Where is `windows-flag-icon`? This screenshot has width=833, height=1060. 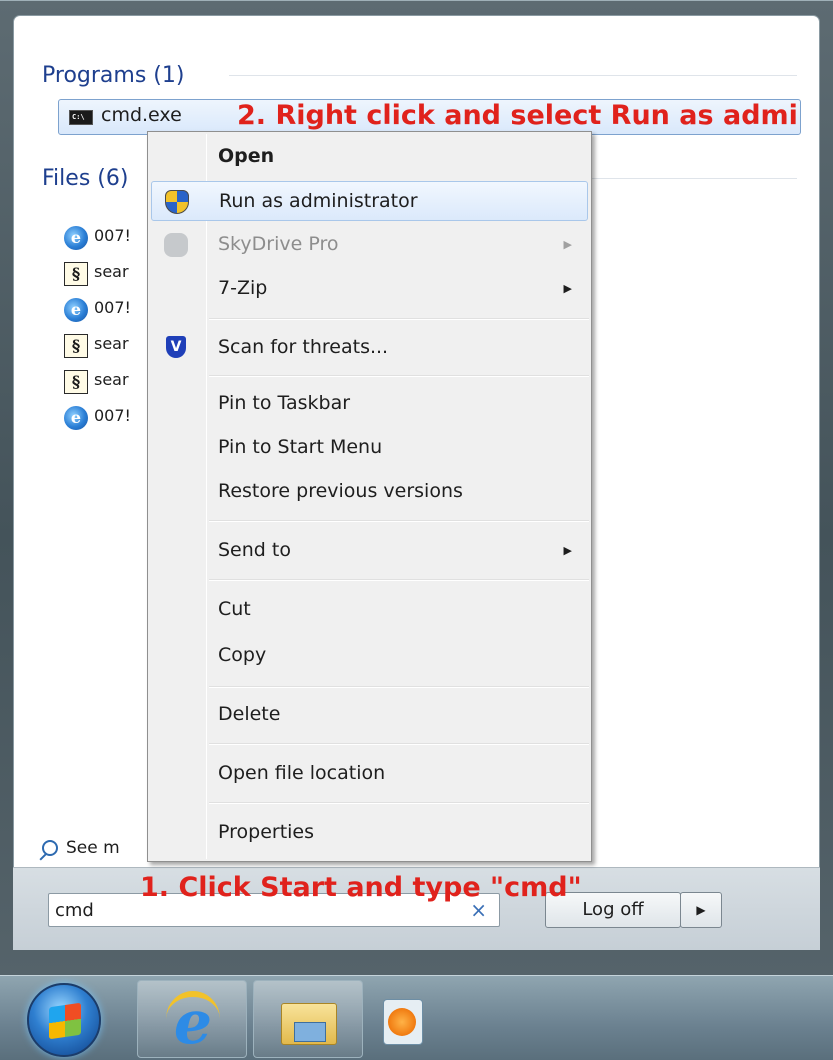
windows-flag-icon is located at coordinates (65, 1021).